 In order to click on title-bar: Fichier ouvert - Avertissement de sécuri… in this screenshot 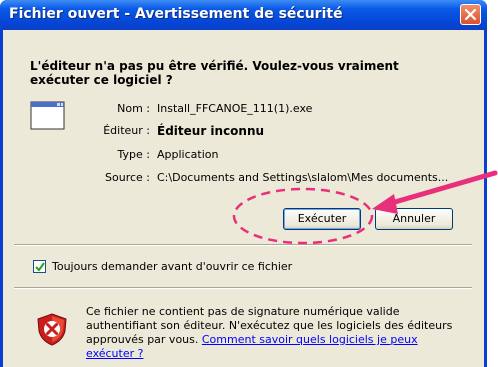, I will do `click(243, 15)`.